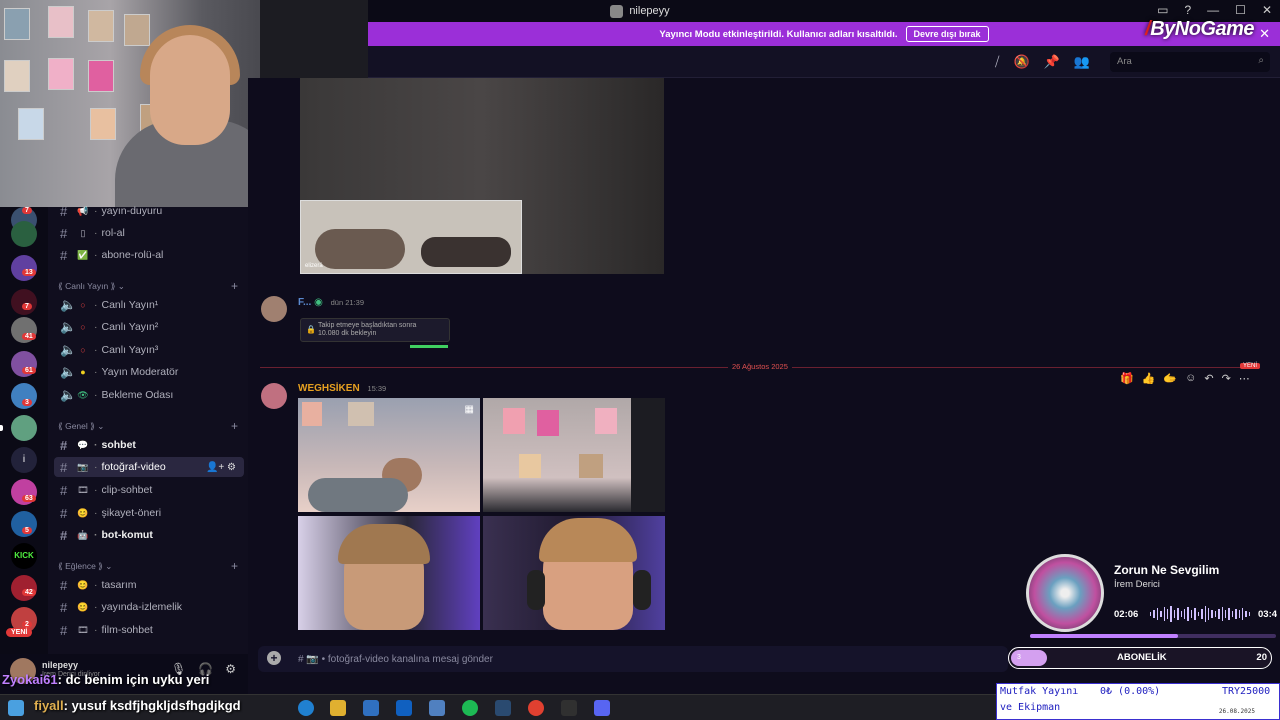 The width and height of the screenshot is (1280, 720). I want to click on stream-chat-message: fiyall: yusuf ksdfjhgkljdsfhgdjkgd, so click(137, 705).